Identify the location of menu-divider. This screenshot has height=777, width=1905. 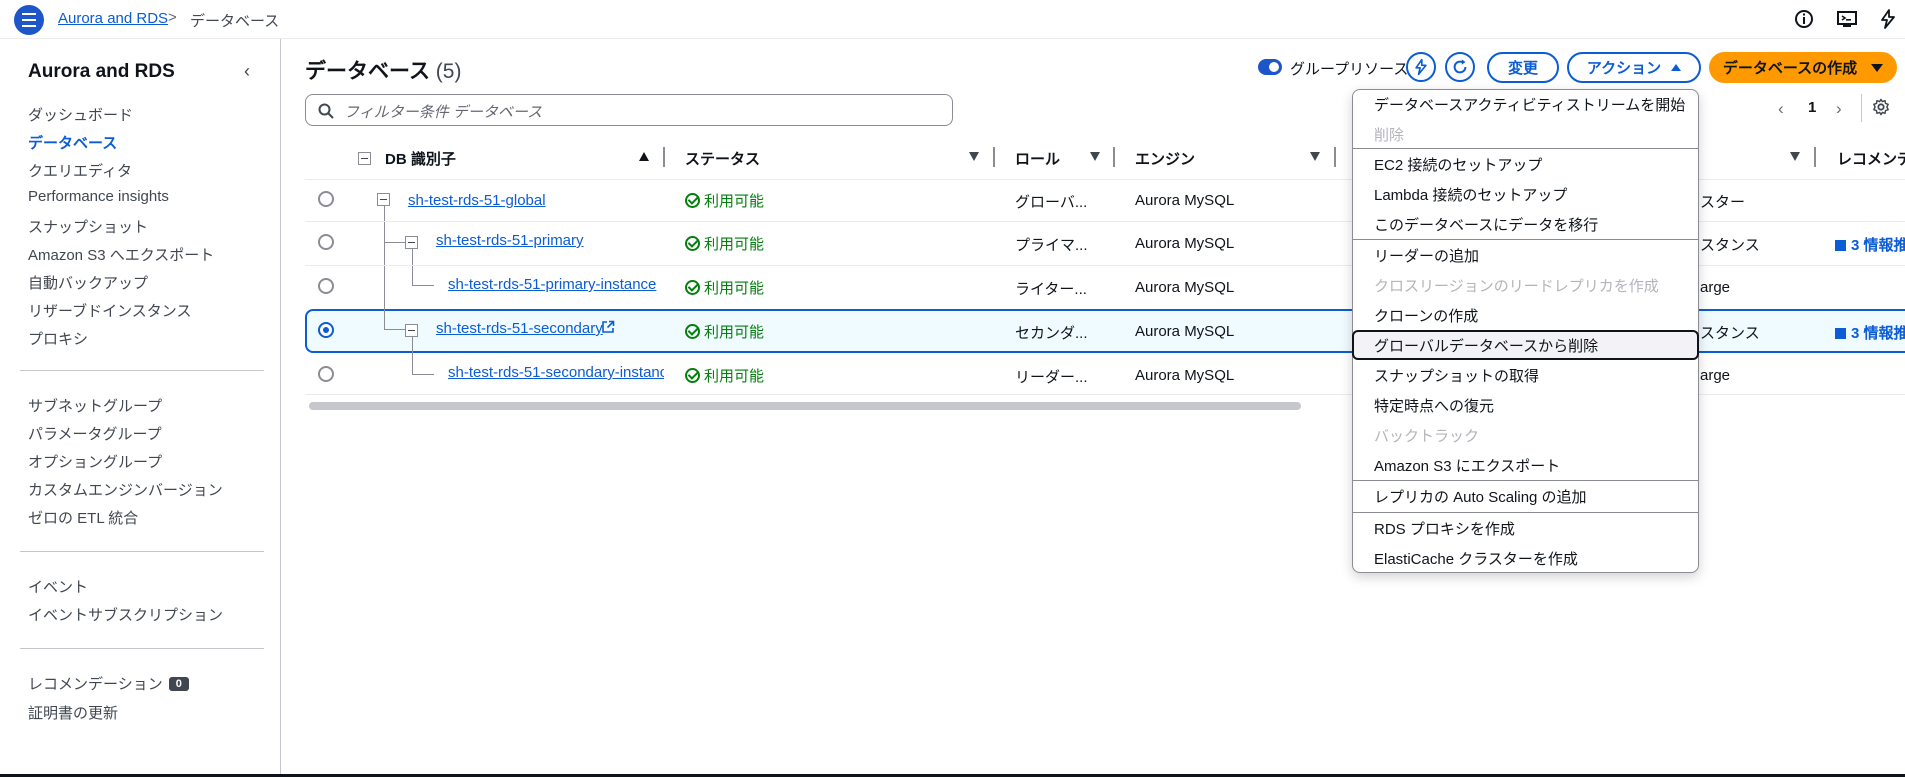
(1525, 148).